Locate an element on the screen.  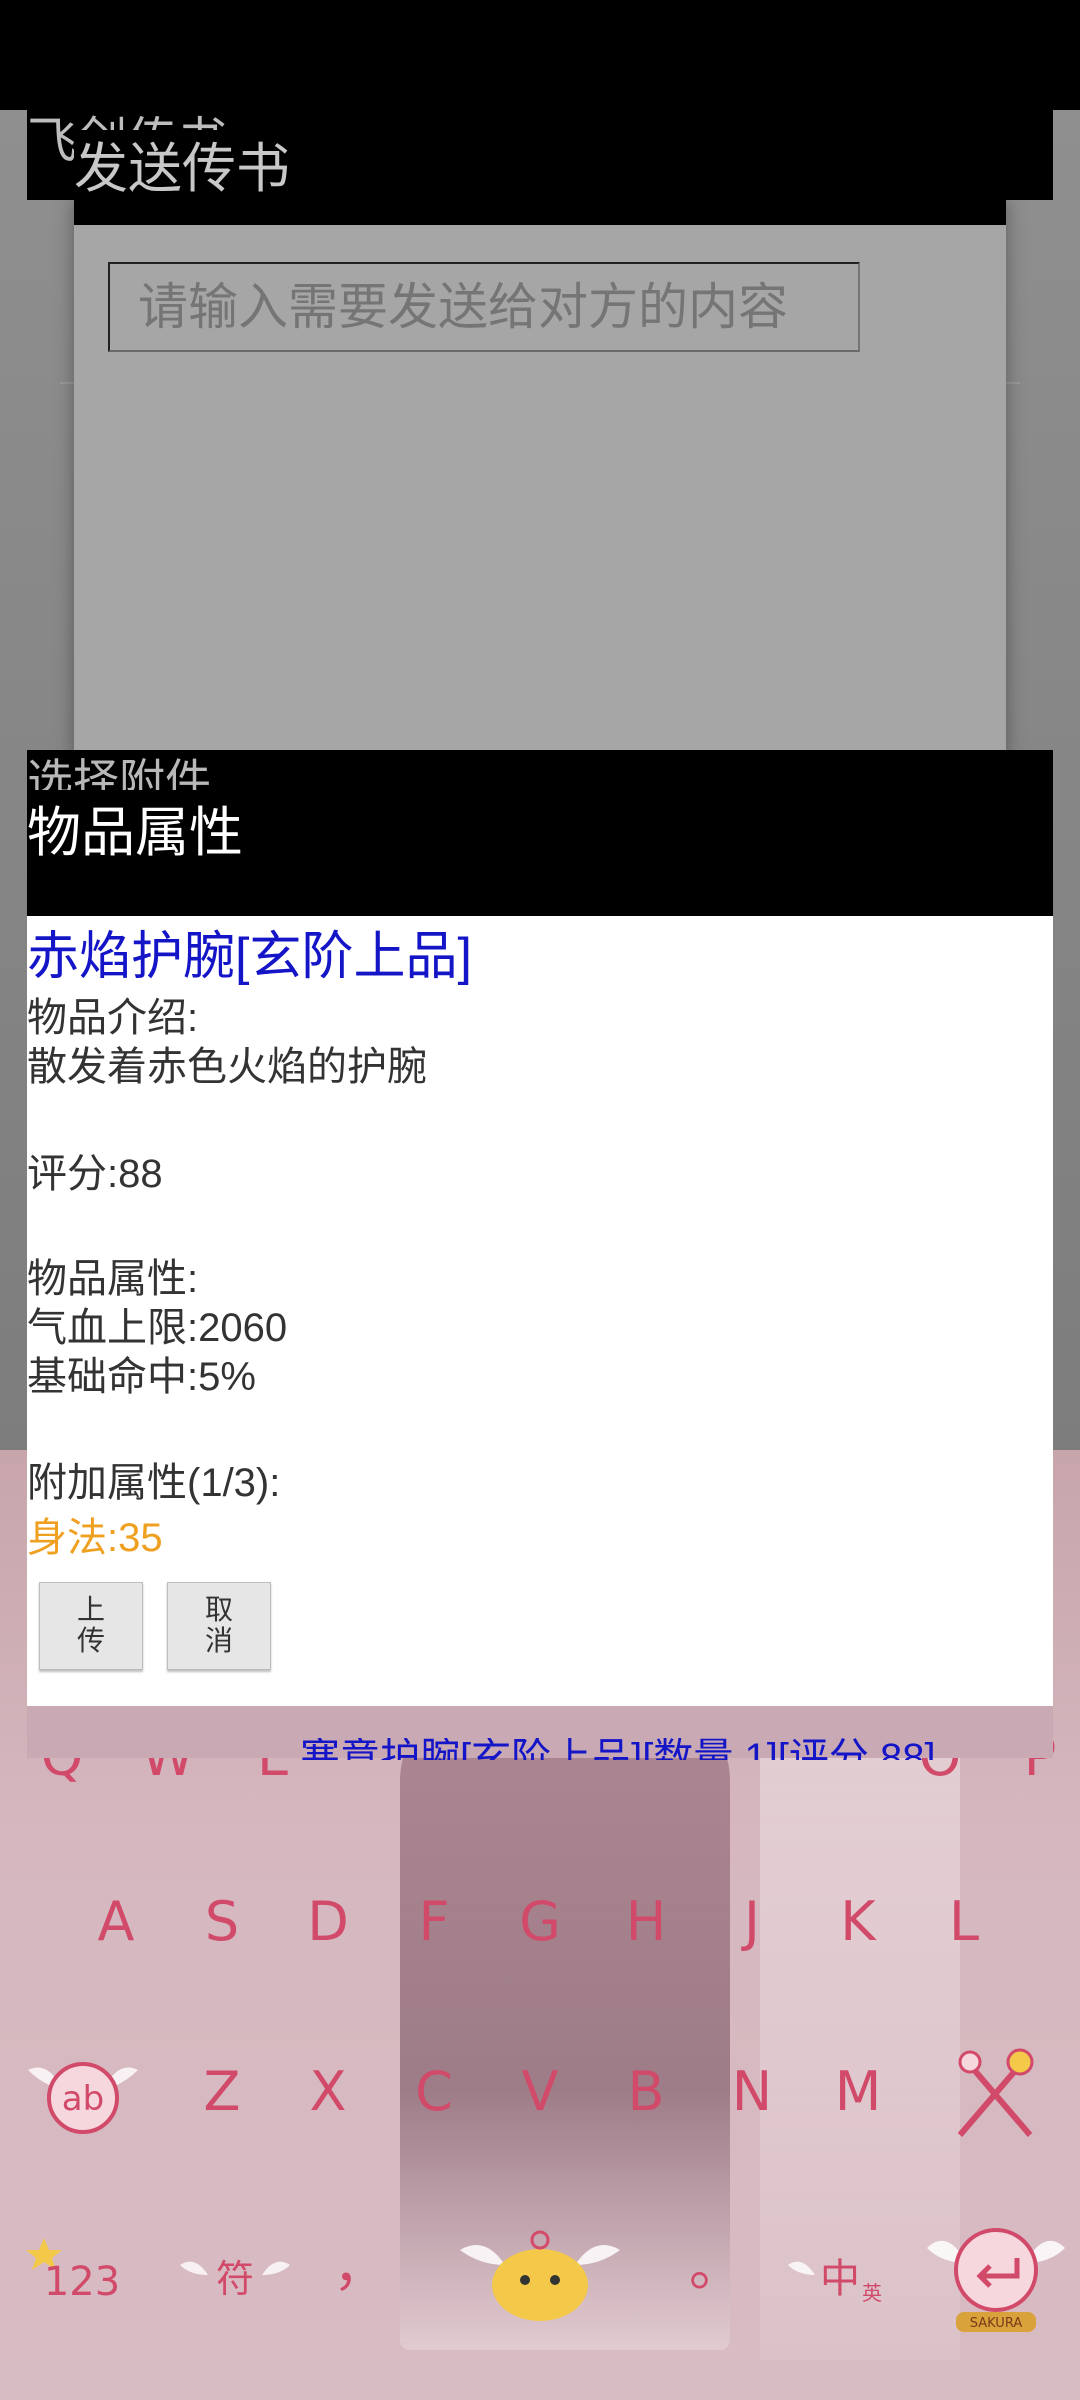
message-input is located at coordinates (484, 307).